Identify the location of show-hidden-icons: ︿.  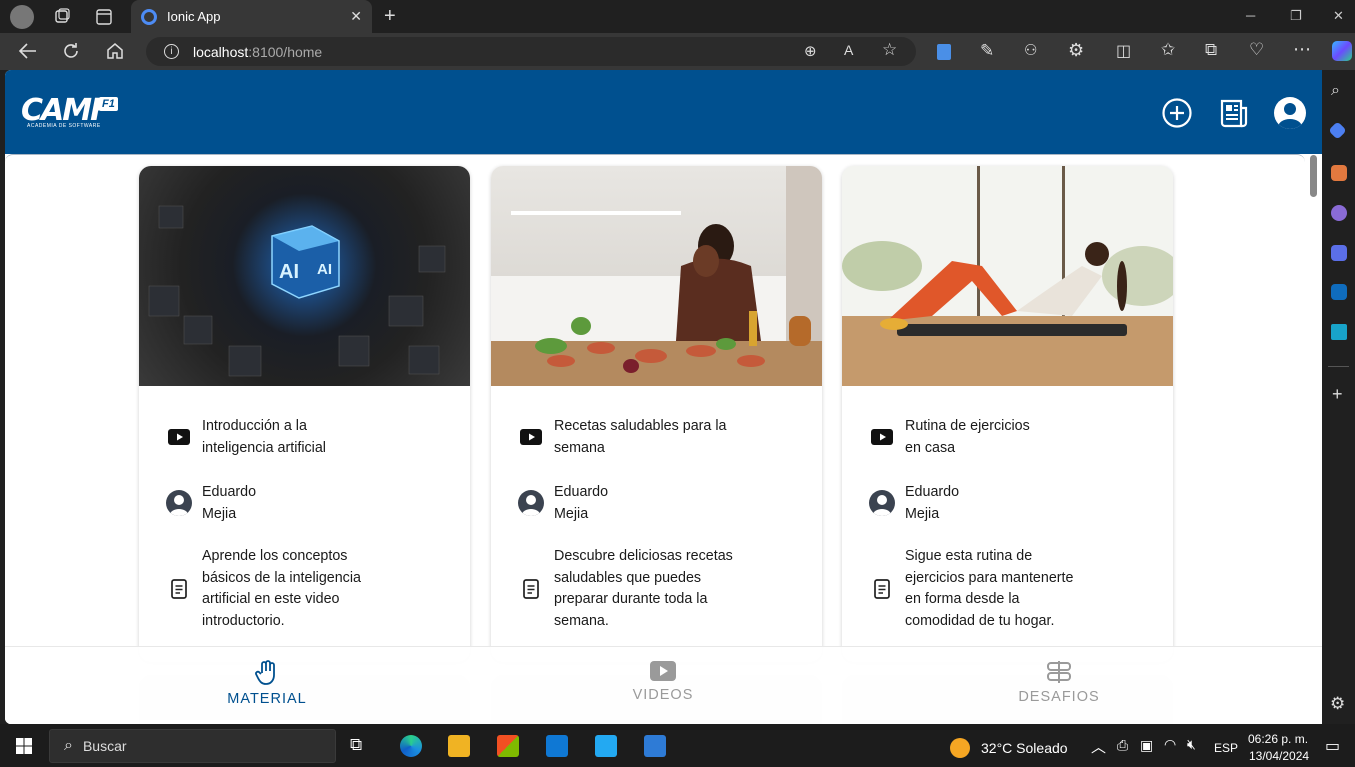
(1098, 746).